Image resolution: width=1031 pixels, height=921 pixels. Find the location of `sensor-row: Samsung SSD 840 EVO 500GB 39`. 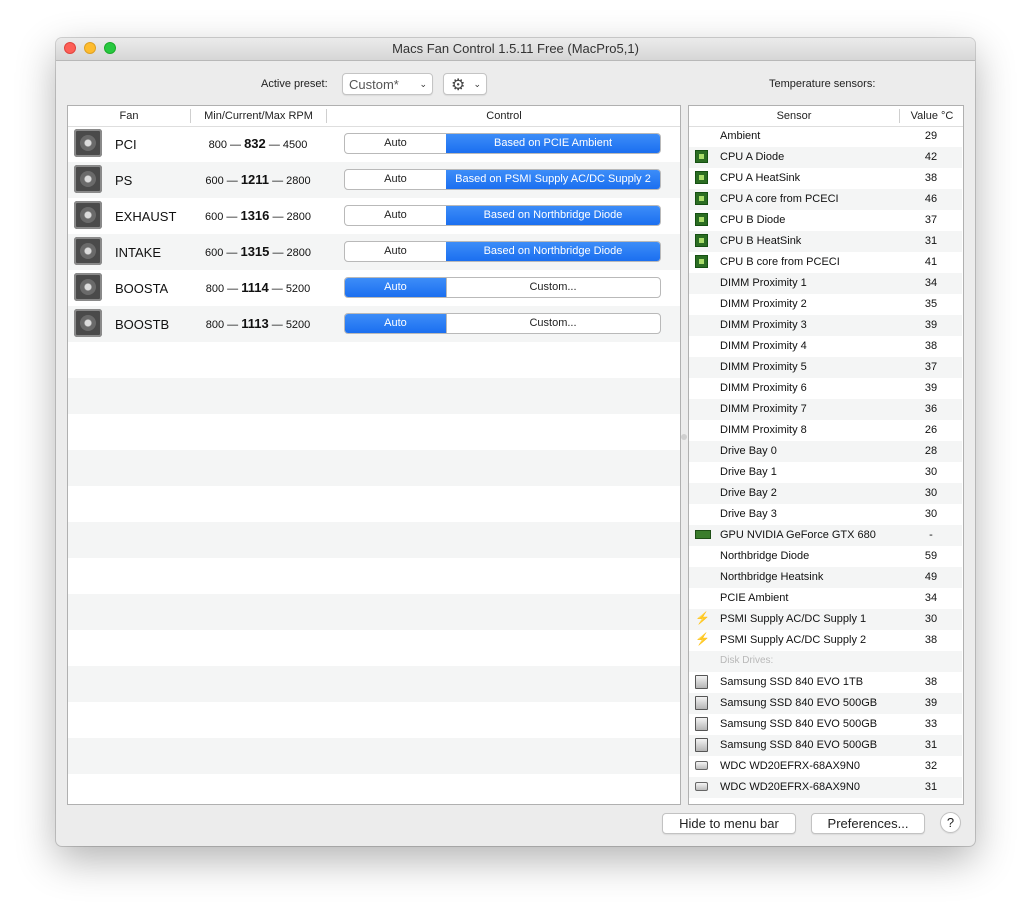

sensor-row: Samsung SSD 840 EVO 500GB 39 is located at coordinates (825, 703).